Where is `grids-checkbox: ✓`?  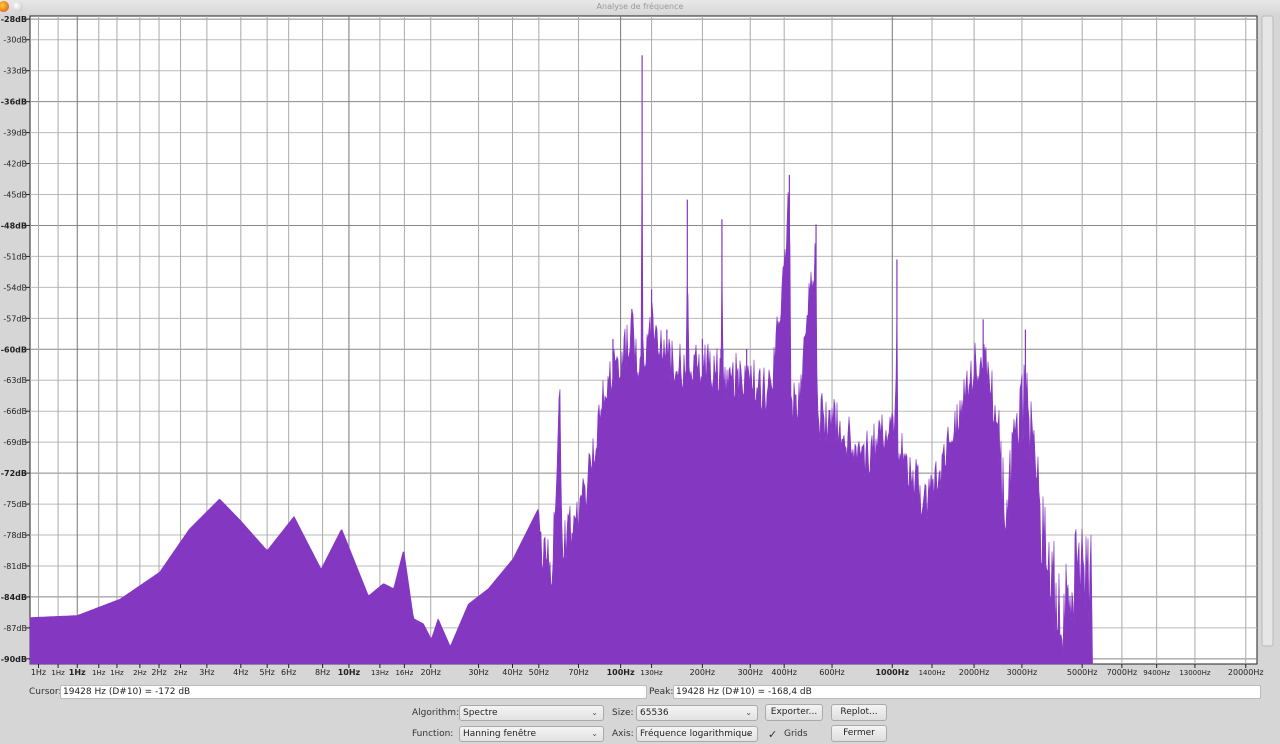
grids-checkbox: ✓ is located at coordinates (772, 734).